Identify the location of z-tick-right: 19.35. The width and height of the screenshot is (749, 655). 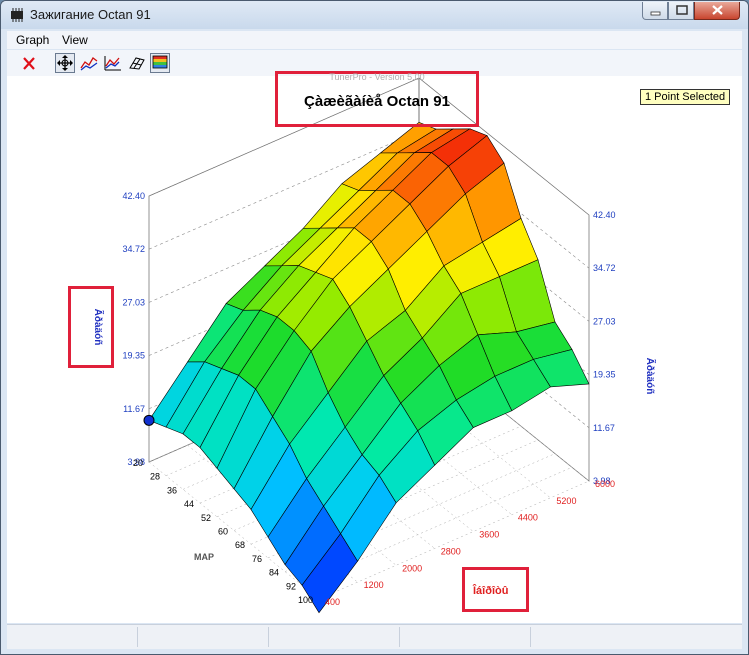
(604, 375).